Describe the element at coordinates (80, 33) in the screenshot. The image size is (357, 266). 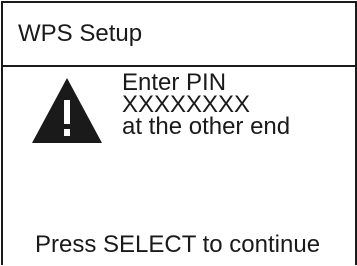
I see `screen-title: WPS Setup` at that location.